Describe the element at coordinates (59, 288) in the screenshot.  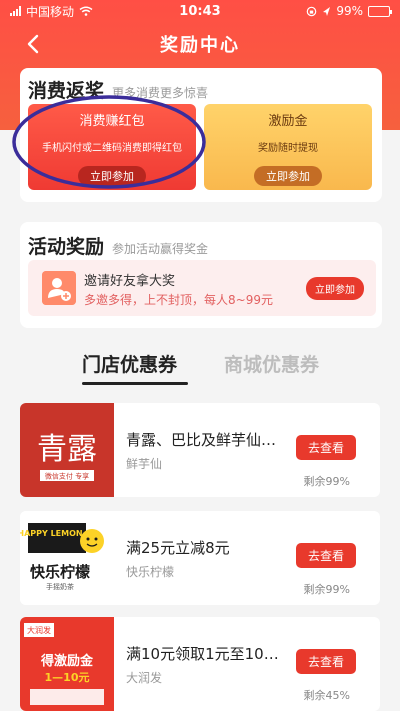
I see `add-friend-icon` at that location.